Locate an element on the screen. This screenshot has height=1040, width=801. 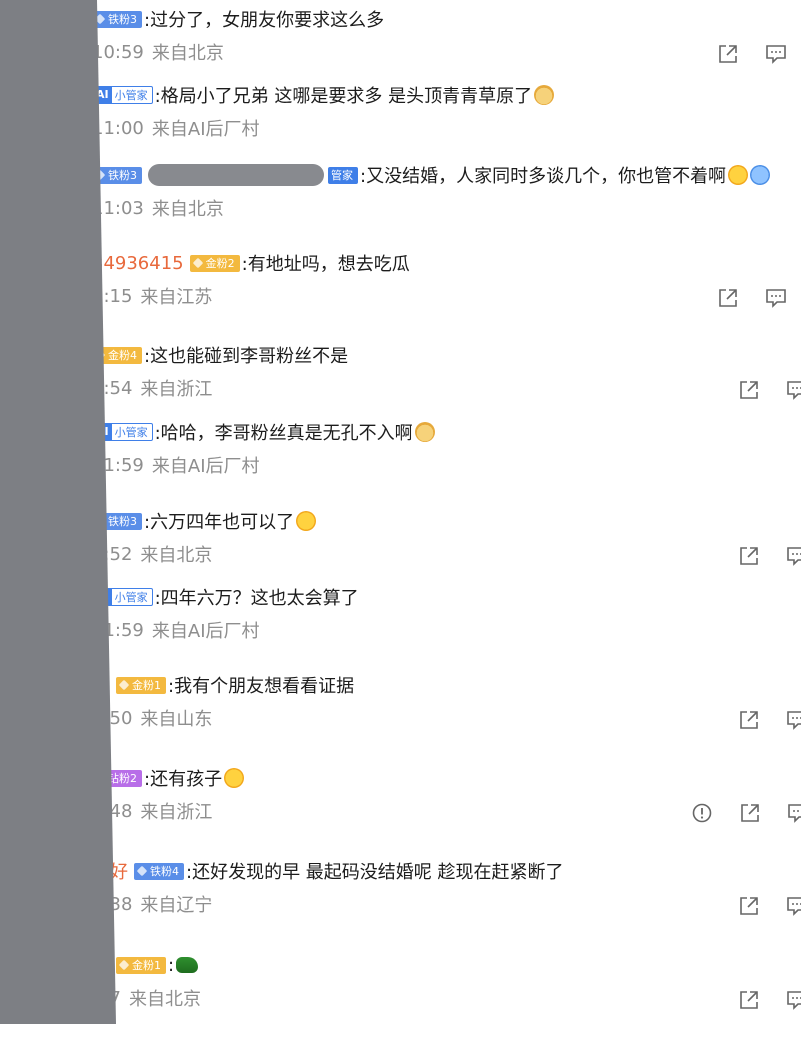
badge-label: 铁粉3 is located at coordinates (122, 19).